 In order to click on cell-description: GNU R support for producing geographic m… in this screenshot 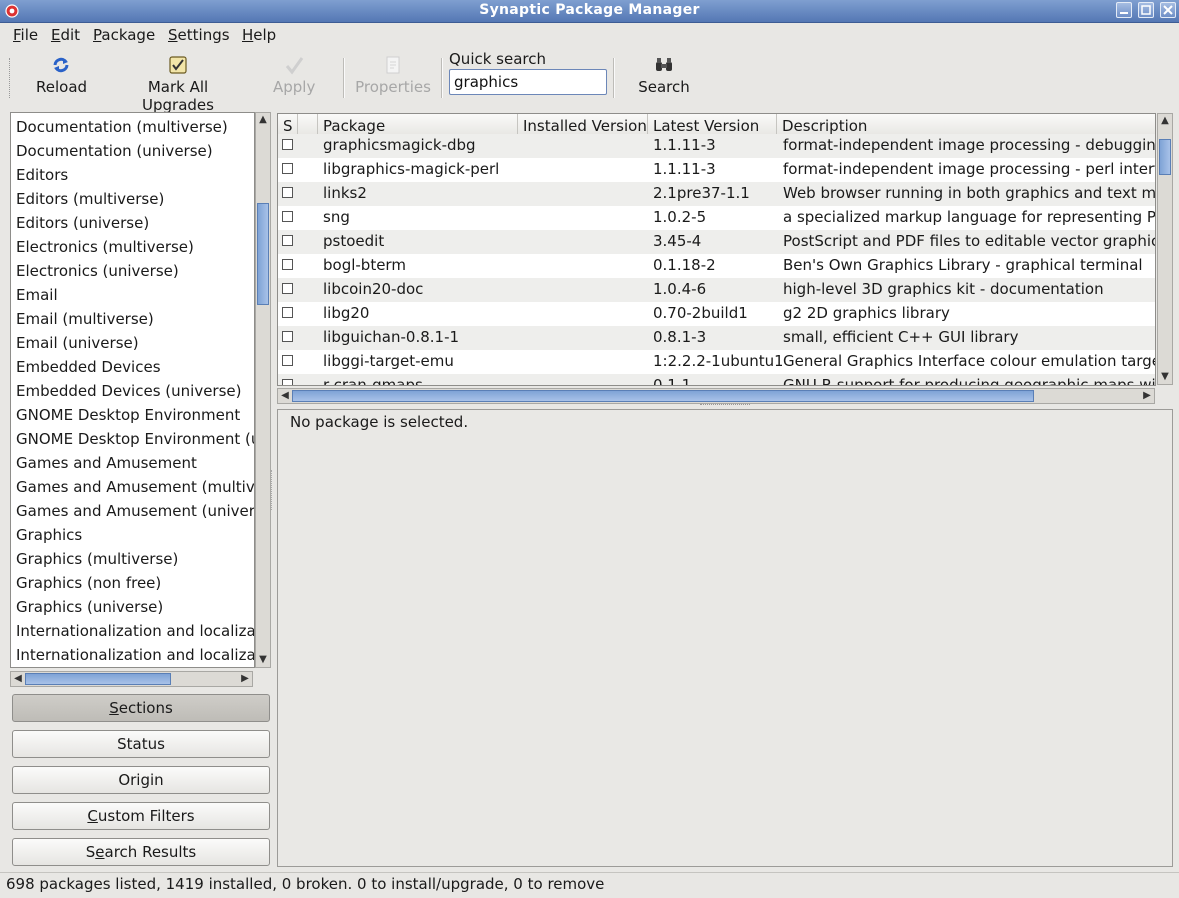, I will do `click(969, 381)`.